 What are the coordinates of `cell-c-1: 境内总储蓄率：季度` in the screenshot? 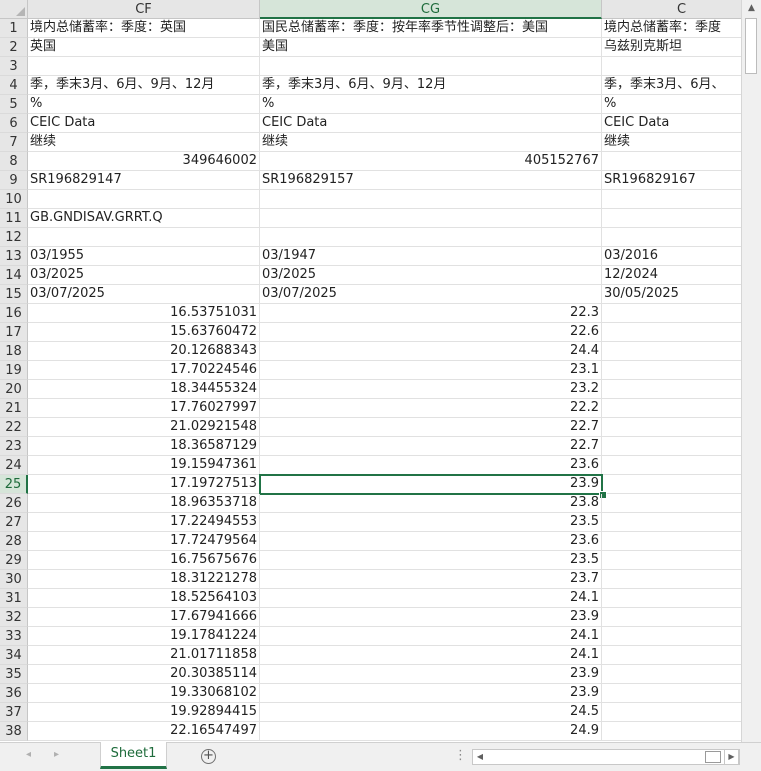 It's located at (671, 28).